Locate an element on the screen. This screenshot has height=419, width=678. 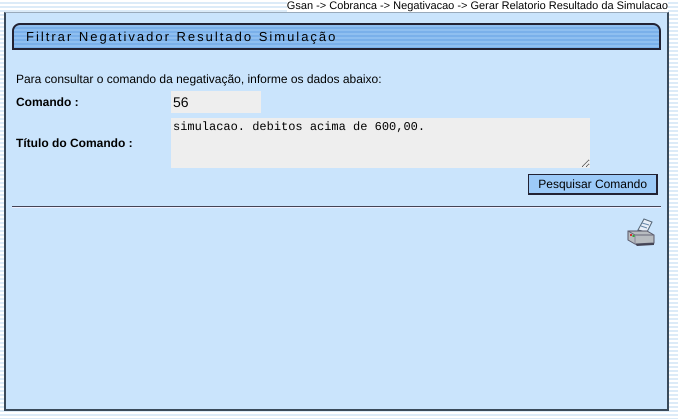
command-field: 56 is located at coordinates (216, 102).